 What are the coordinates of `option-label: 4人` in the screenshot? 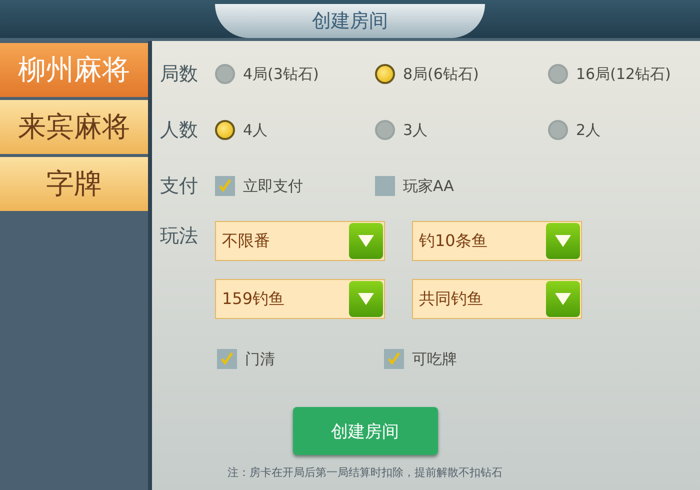 It's located at (255, 130).